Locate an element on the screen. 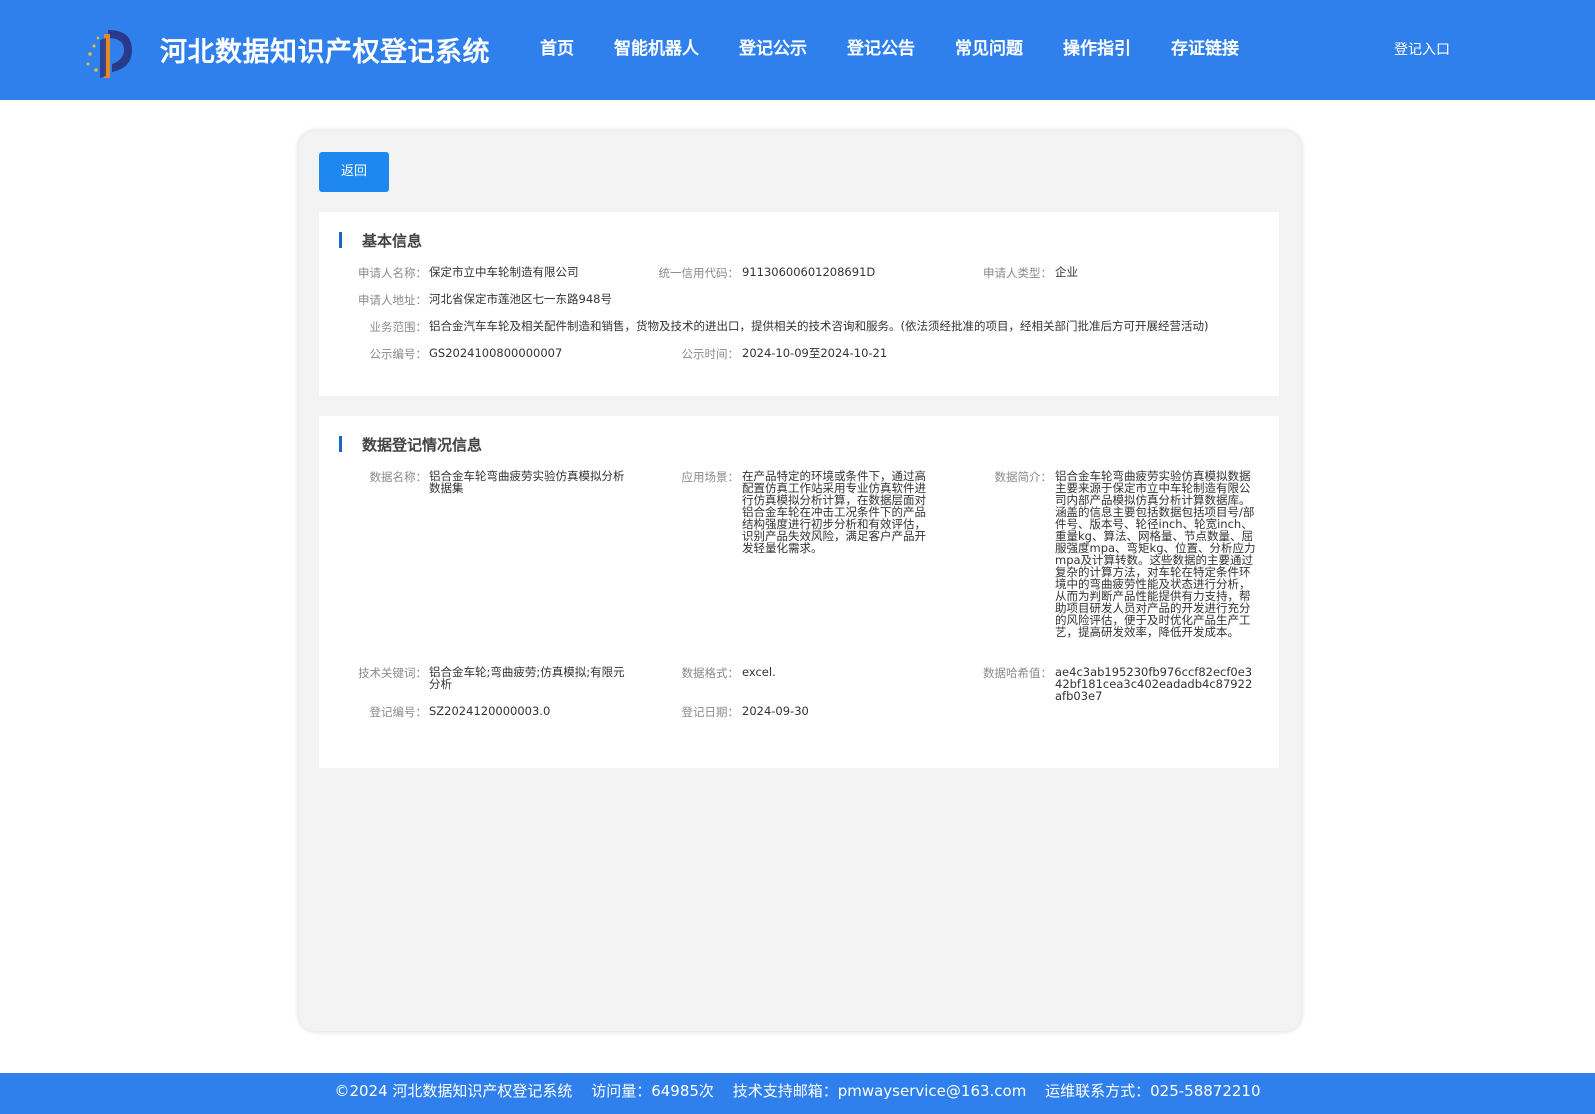  footer-email: 技术支持邮箱：pmwayservice@163.com is located at coordinates (879, 1091).